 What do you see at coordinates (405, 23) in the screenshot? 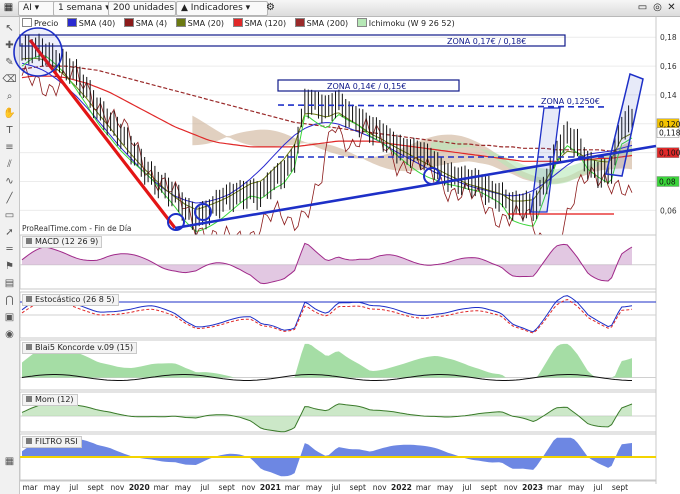
I see `legend-ichimoku: Ichimoku (W 9 26 52)` at bounding box center [405, 23].